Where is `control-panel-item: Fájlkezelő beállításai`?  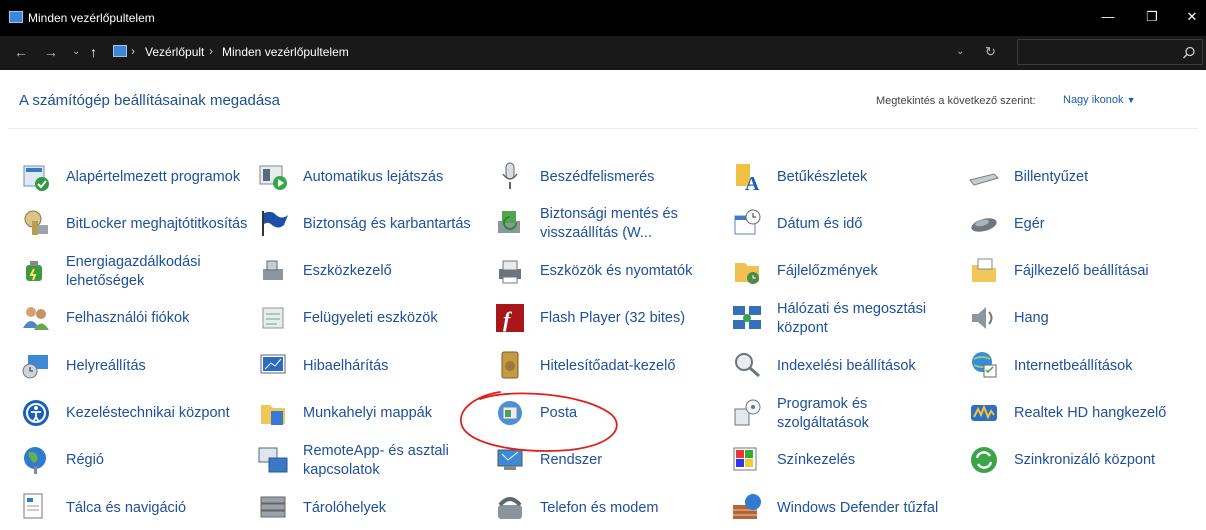
control-panel-item: Fájlkezelő beállításai is located at coordinates (1084, 272).